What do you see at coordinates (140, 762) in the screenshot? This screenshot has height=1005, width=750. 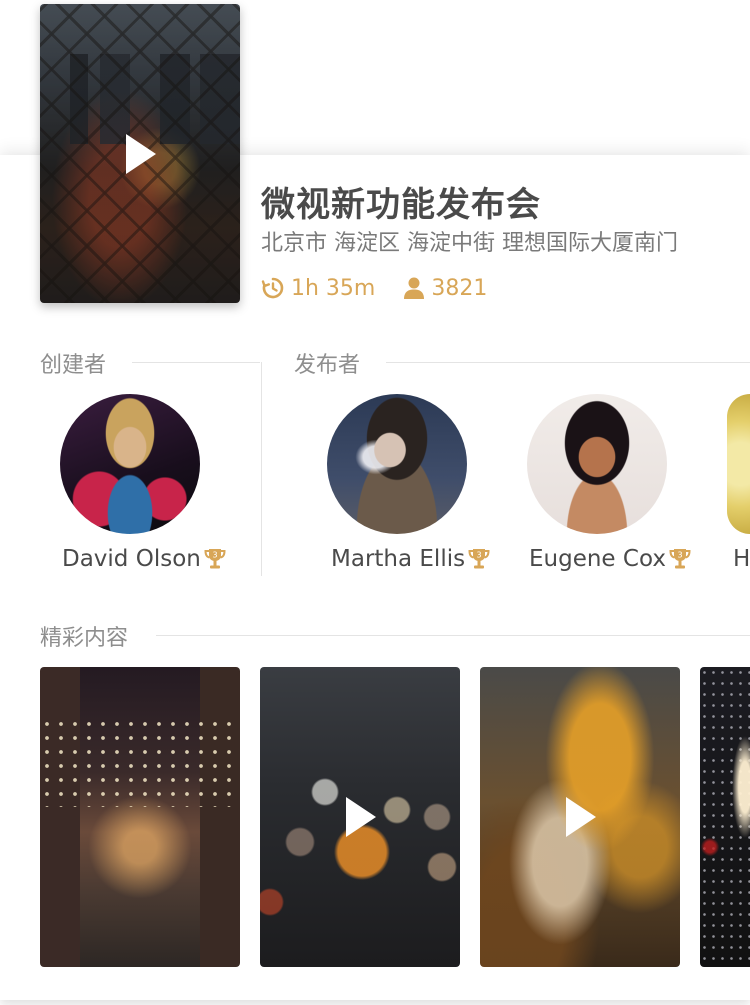 I see `string-lights` at bounding box center [140, 762].